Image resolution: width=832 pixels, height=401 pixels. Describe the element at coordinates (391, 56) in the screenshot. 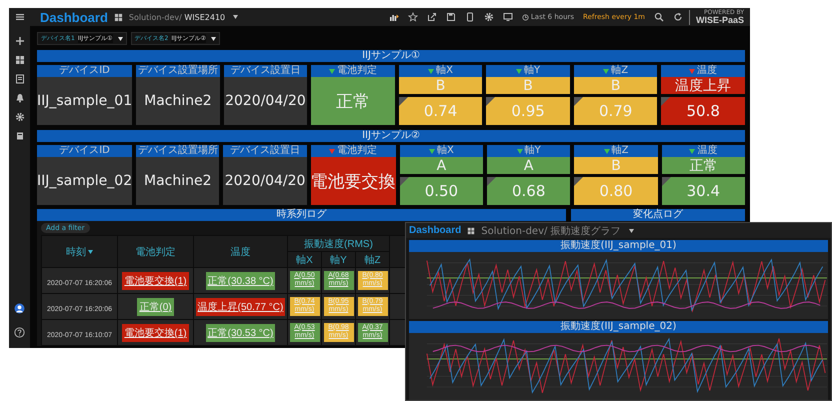

I see `section-title: IIJサンプル①` at that location.